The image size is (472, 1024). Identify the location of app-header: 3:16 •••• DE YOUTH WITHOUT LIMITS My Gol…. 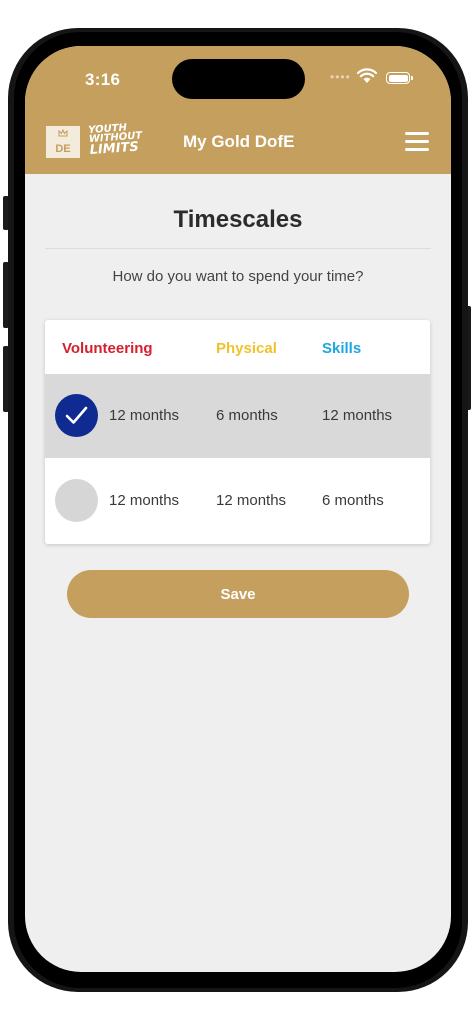
(238, 110).